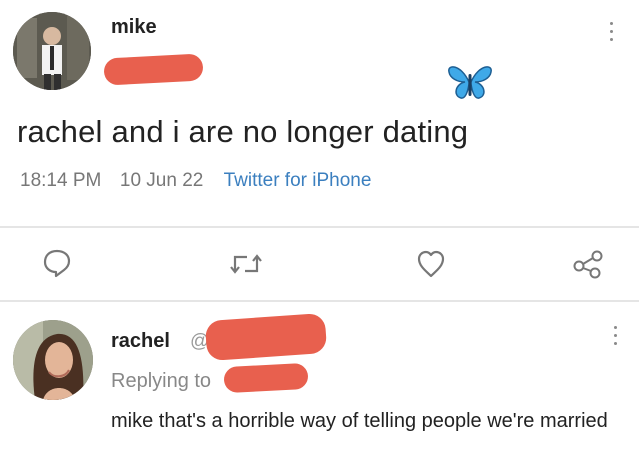 The image size is (639, 472). I want to click on retweet-icon, so click(246, 264).